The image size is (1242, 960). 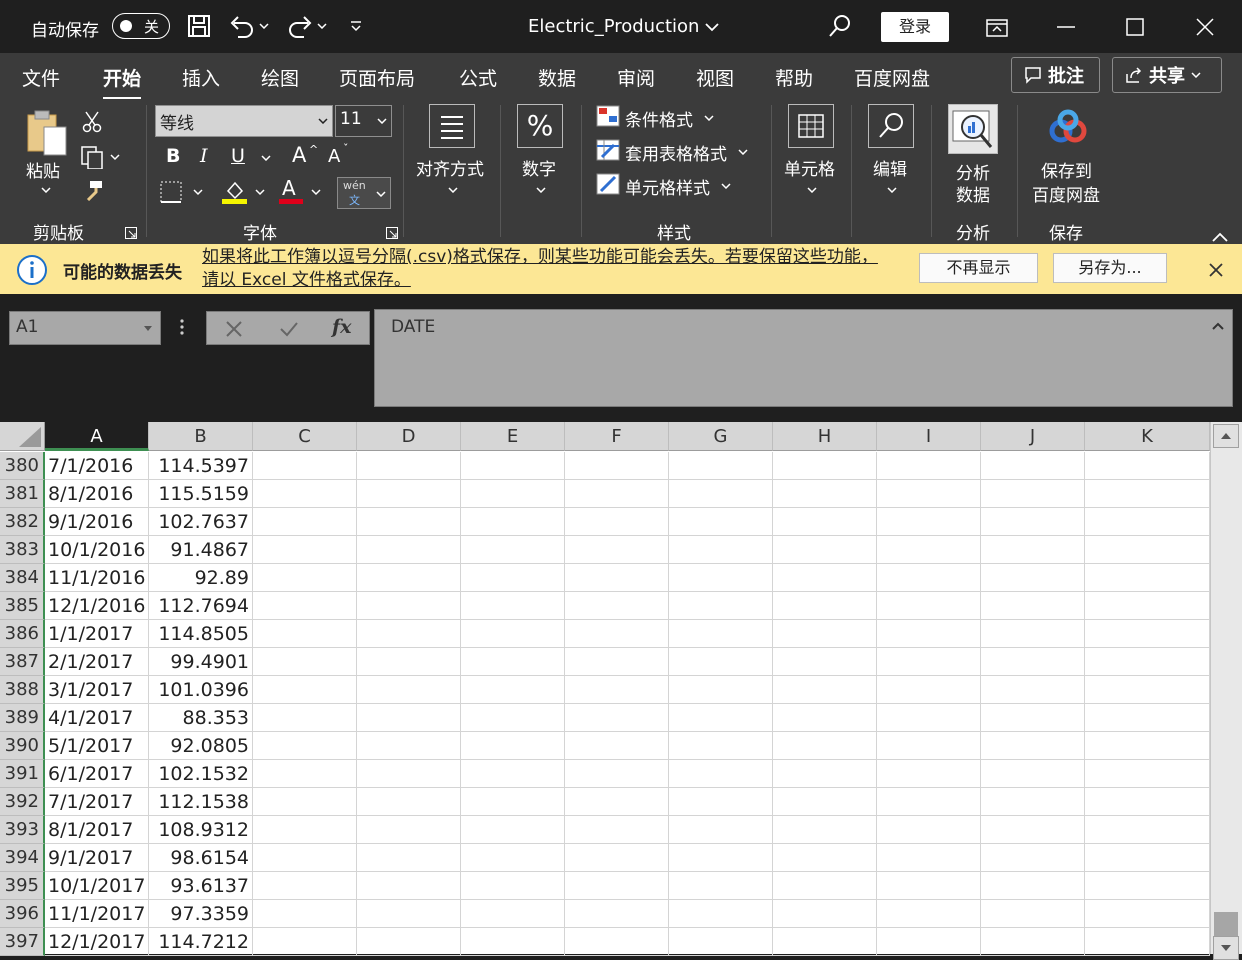 What do you see at coordinates (201, 886) in the screenshot?
I see `cell-value: 93.6137` at bounding box center [201, 886].